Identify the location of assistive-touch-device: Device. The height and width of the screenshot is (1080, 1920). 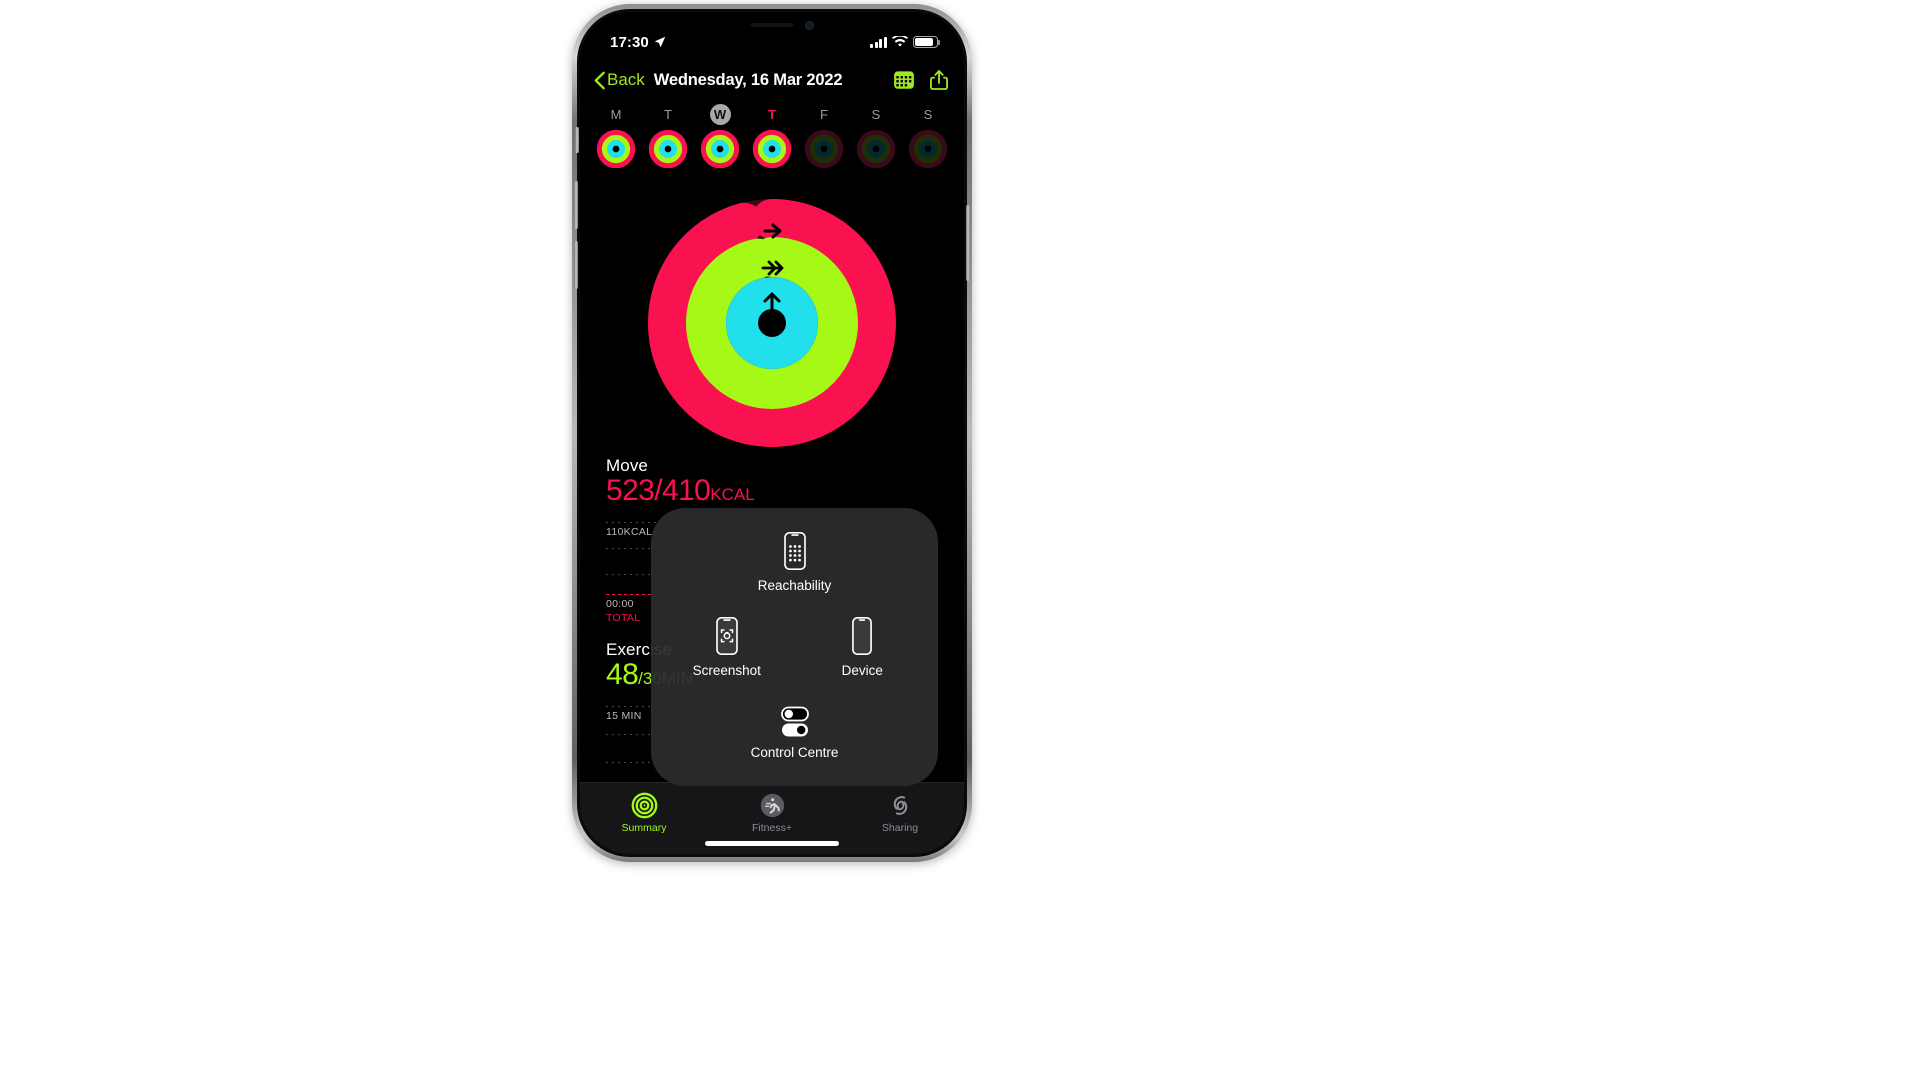
(863, 647).